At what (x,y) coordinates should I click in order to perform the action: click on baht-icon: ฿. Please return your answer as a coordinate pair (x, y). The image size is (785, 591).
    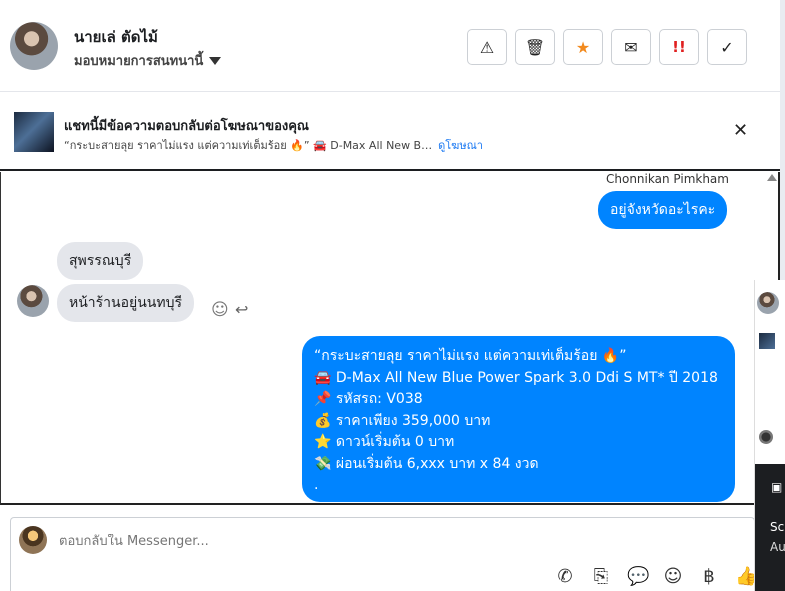
    Looking at the image, I should click on (709, 576).